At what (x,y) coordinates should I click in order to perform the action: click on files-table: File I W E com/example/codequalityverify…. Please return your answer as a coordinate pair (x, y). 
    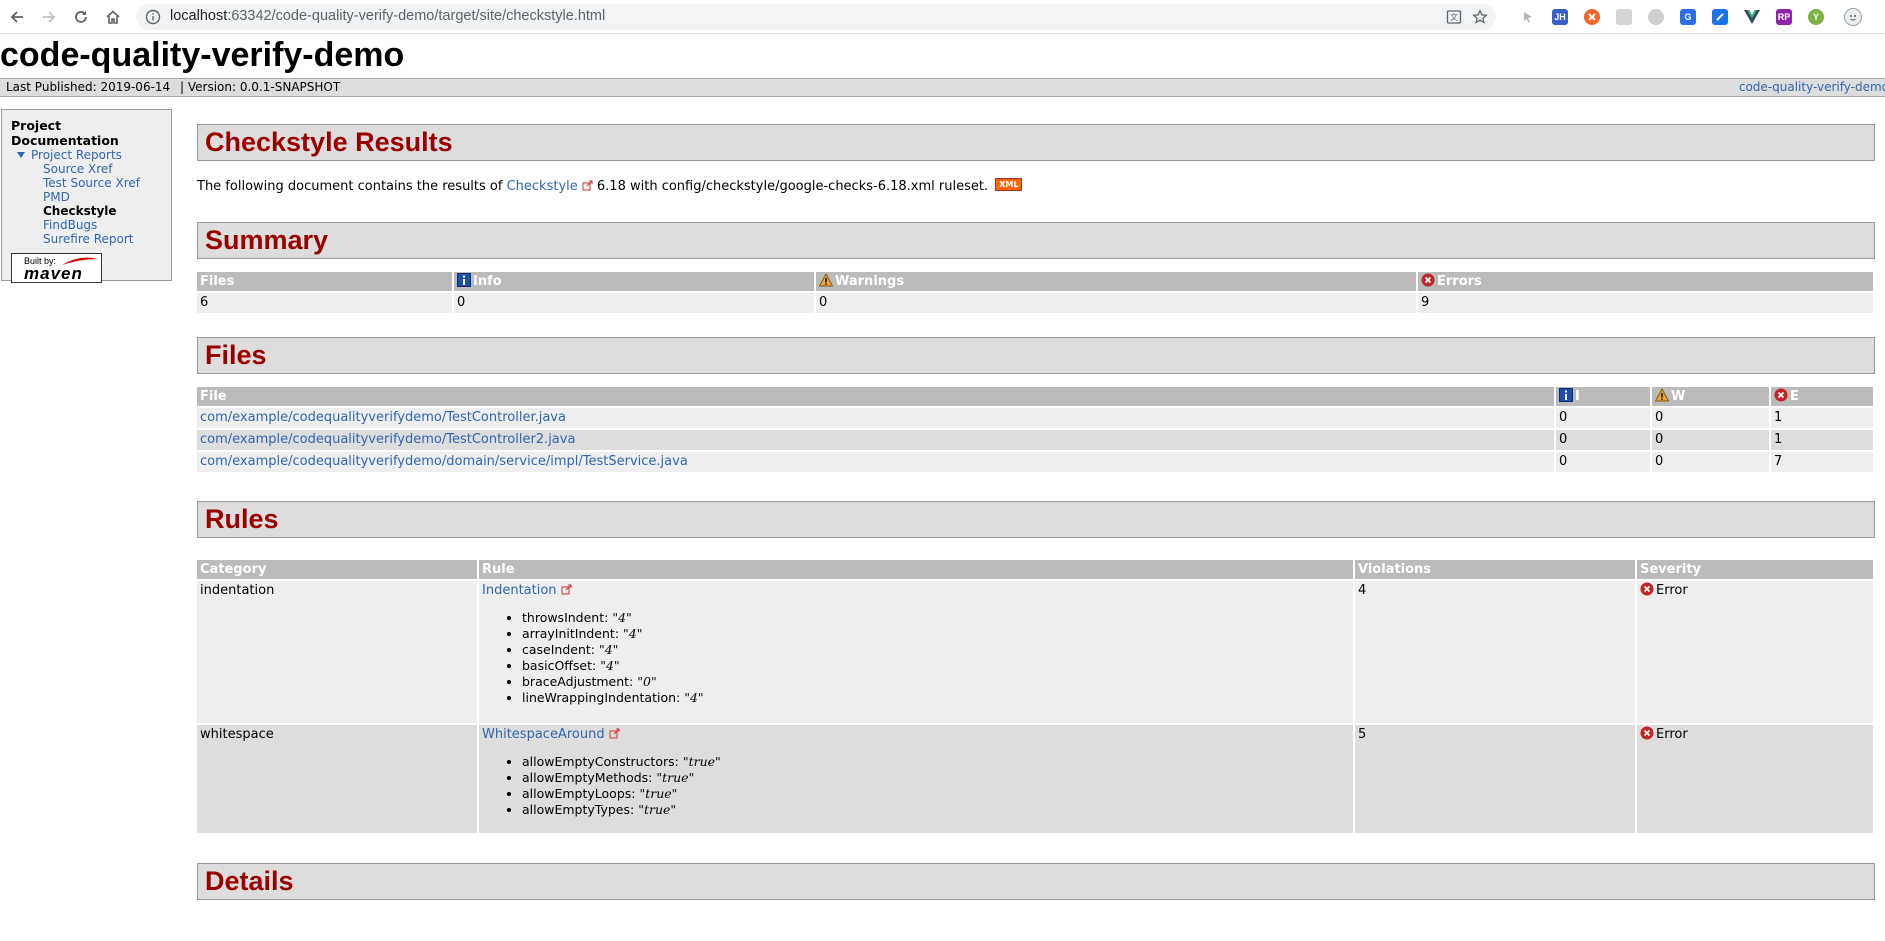
    Looking at the image, I should click on (1035, 429).